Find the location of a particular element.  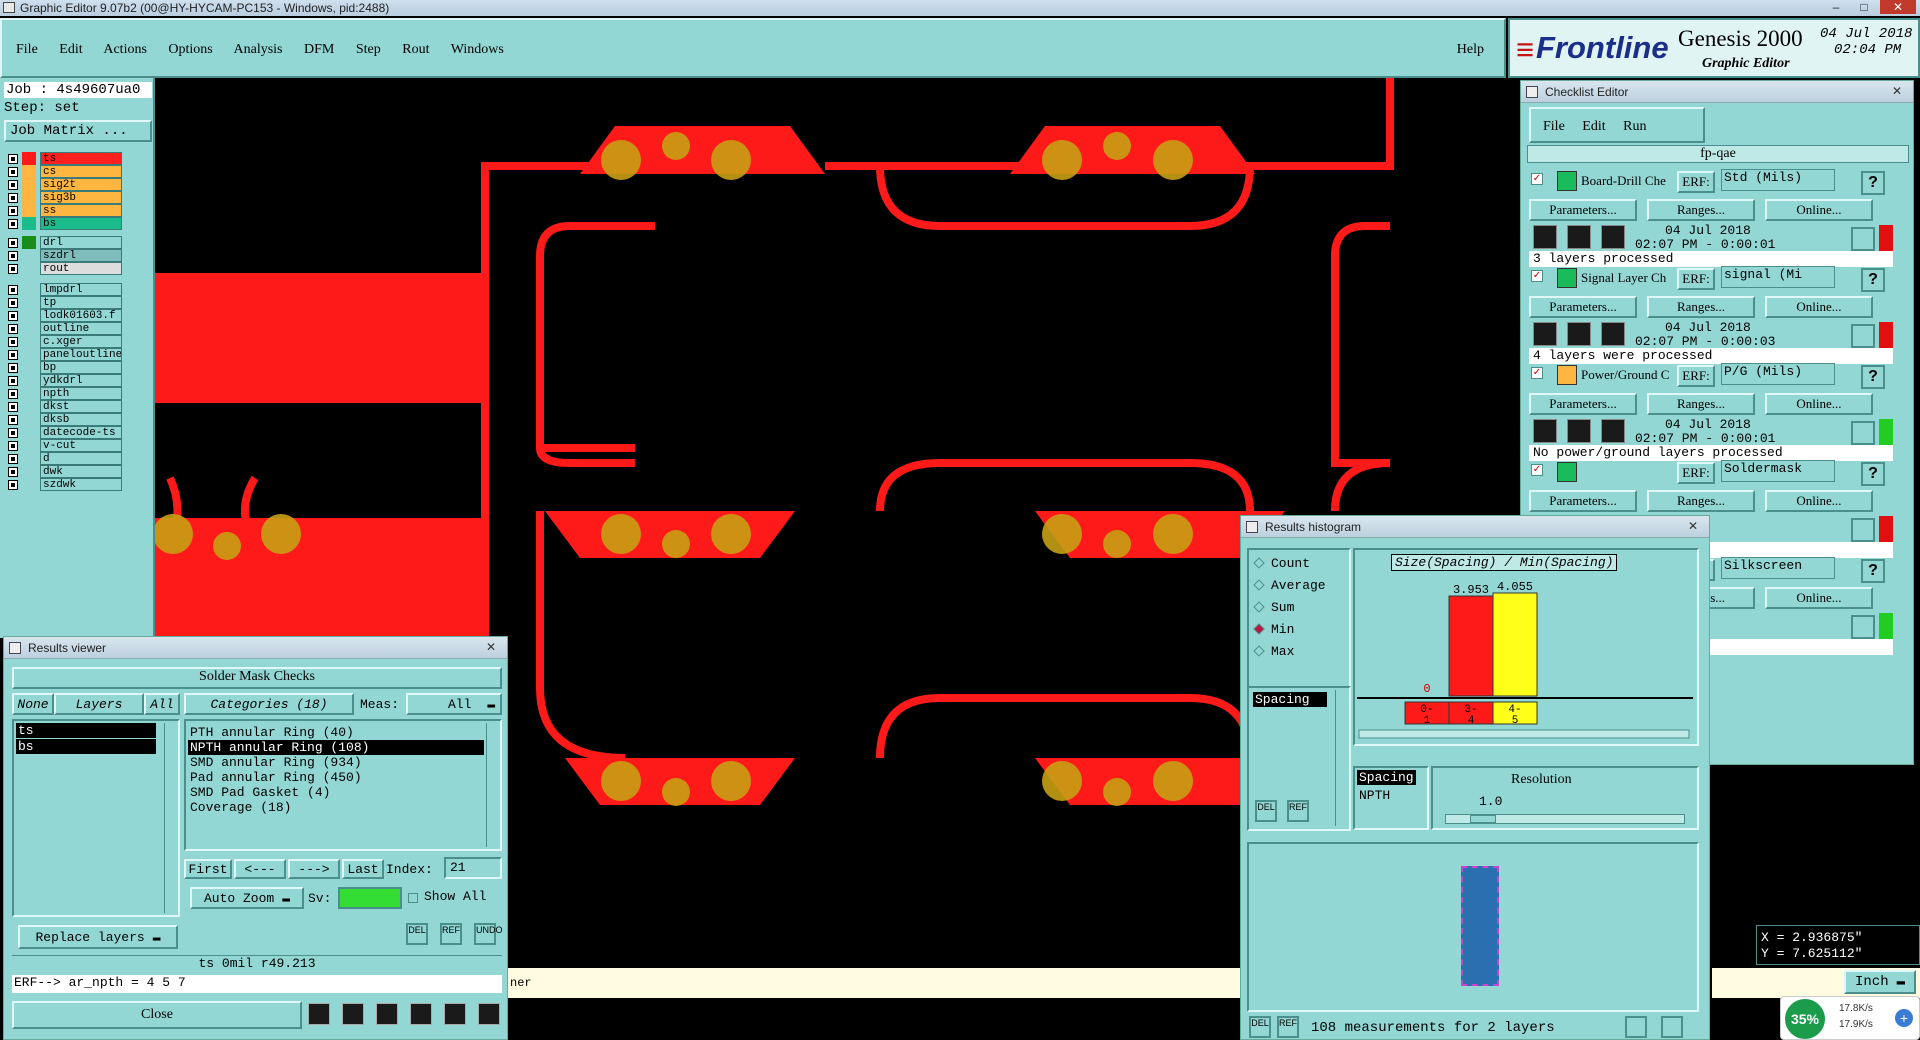

menu-file: File is located at coordinates (27, 49).